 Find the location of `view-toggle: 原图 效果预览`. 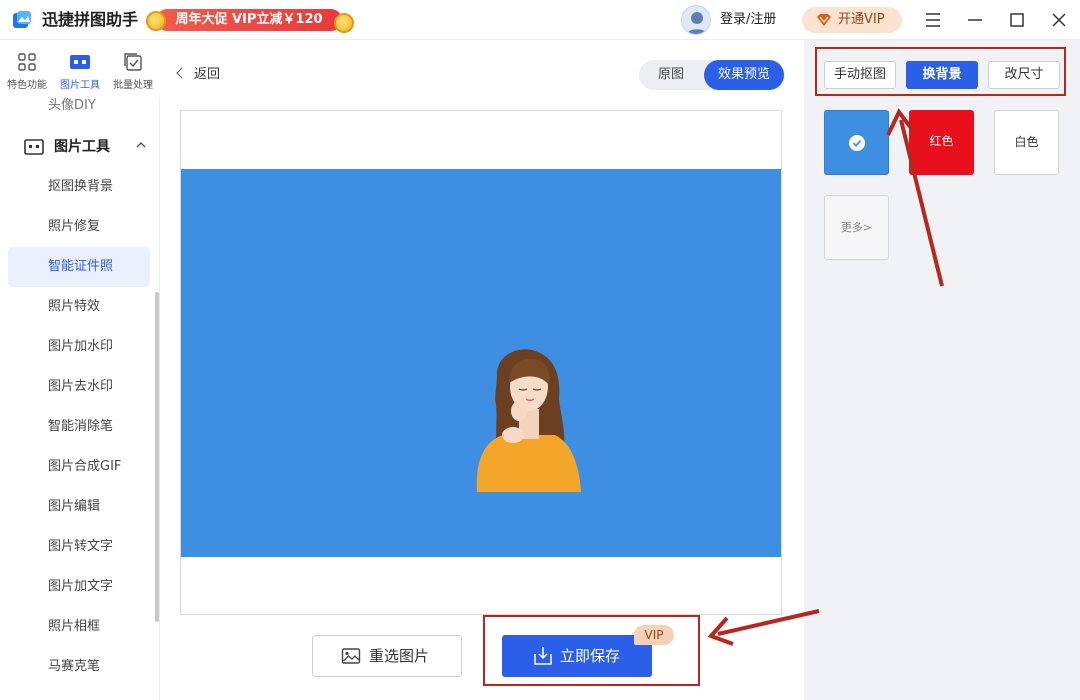

view-toggle: 原图 效果预览 is located at coordinates (712, 75).